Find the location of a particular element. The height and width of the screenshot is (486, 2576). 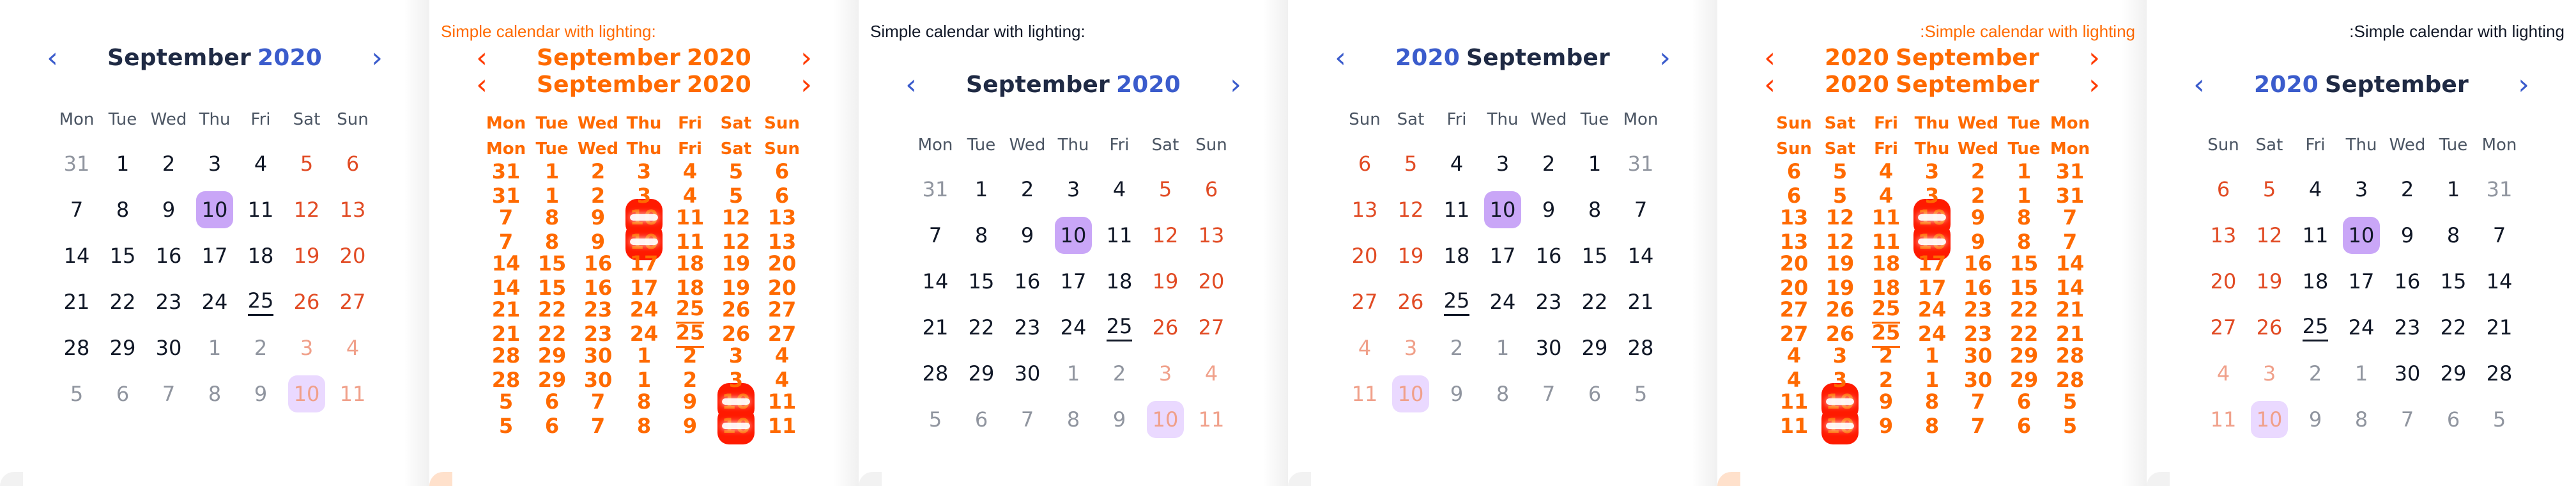

calendar-day: 24 is located at coordinates (2361, 327).